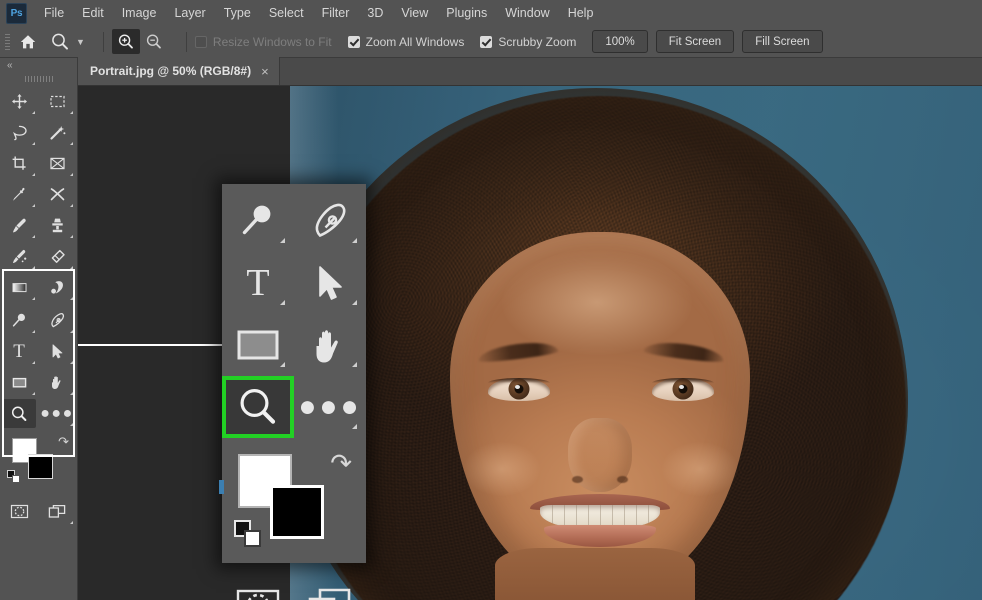 Image resolution: width=982 pixels, height=600 pixels. I want to click on tool-path-selection, so click(57, 351).